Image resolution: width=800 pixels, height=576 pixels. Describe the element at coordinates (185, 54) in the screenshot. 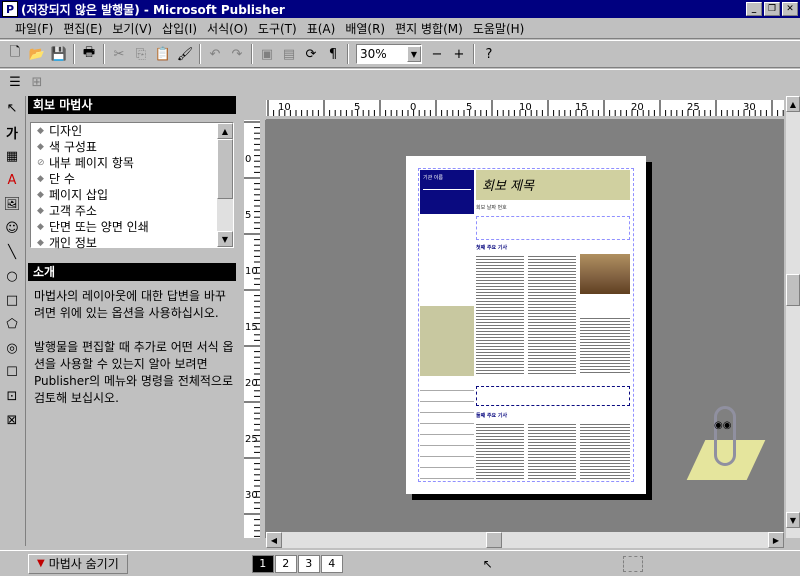

I see `format-painter-icon: 🖌` at that location.